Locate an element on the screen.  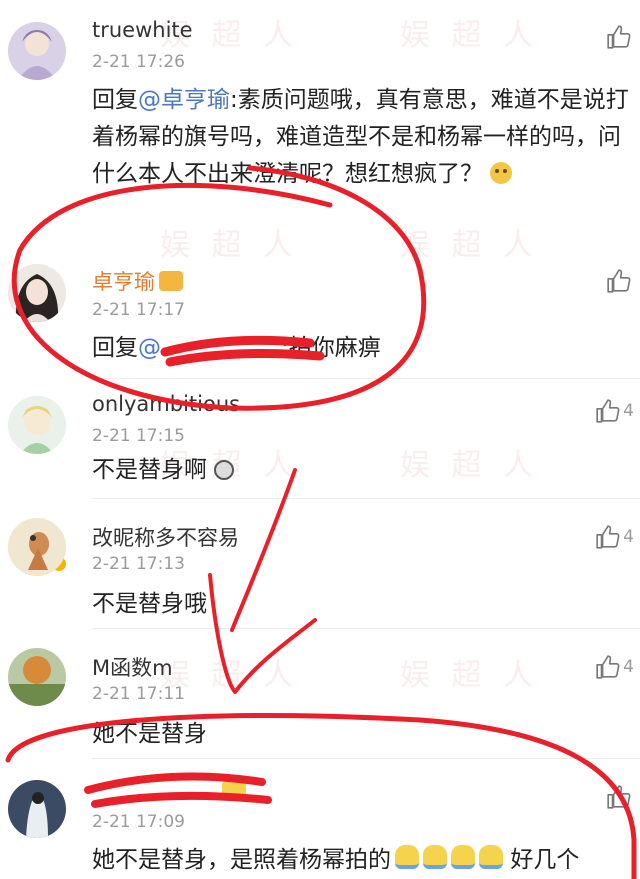
comment-text: 回复@ :拍你麻痹 is located at coordinates (362, 348).